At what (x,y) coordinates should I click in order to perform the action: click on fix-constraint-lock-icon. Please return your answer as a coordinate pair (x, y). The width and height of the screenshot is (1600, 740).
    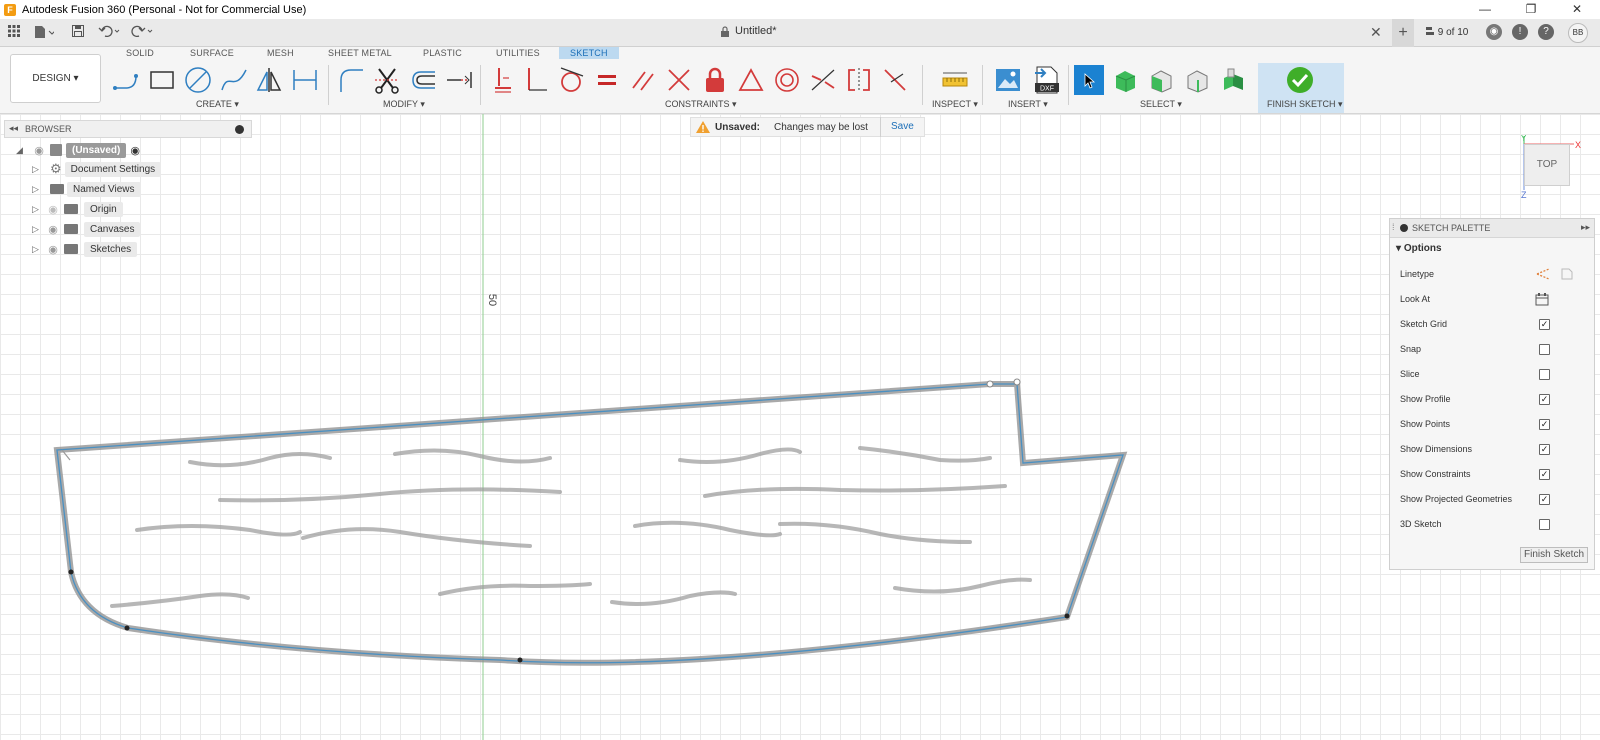
    Looking at the image, I should click on (715, 80).